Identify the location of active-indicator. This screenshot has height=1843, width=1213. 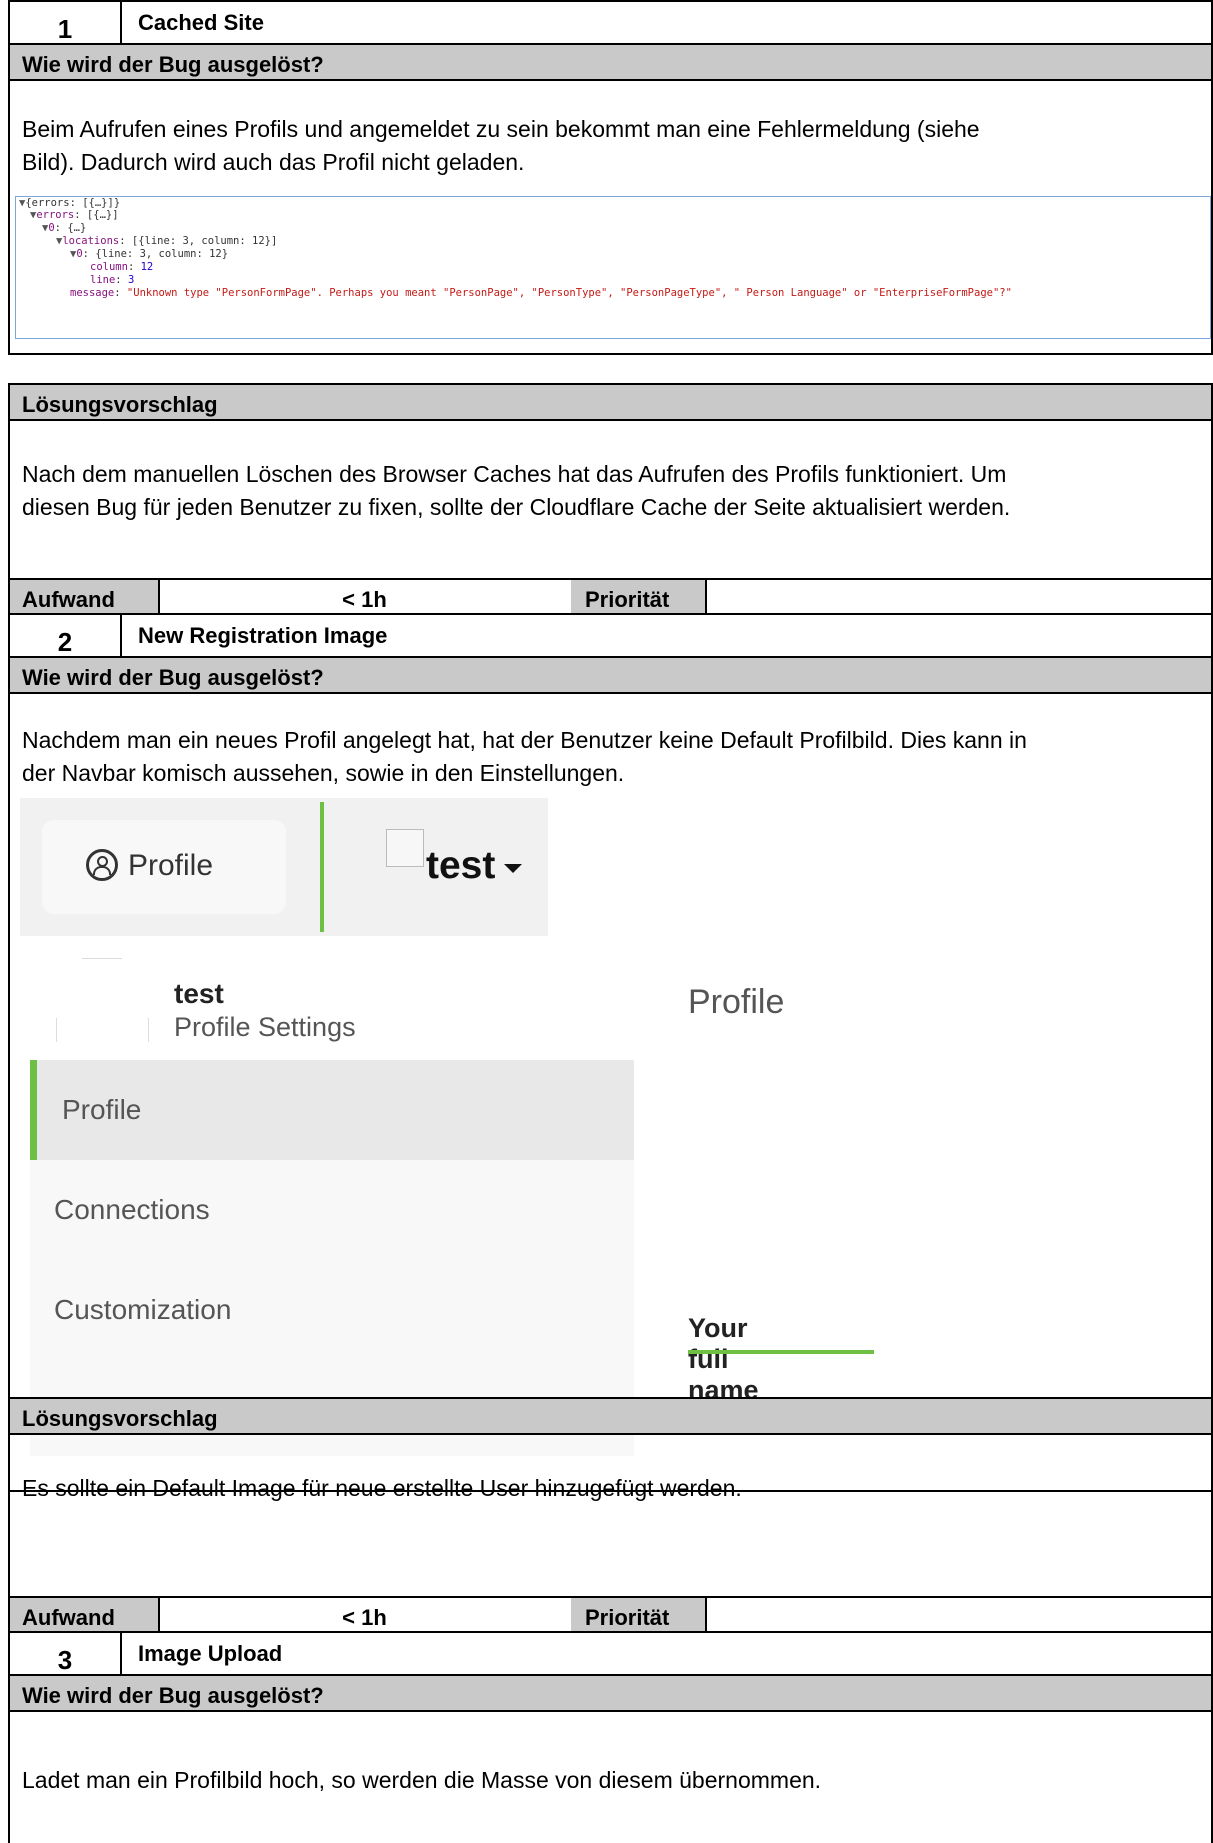
(33, 1110).